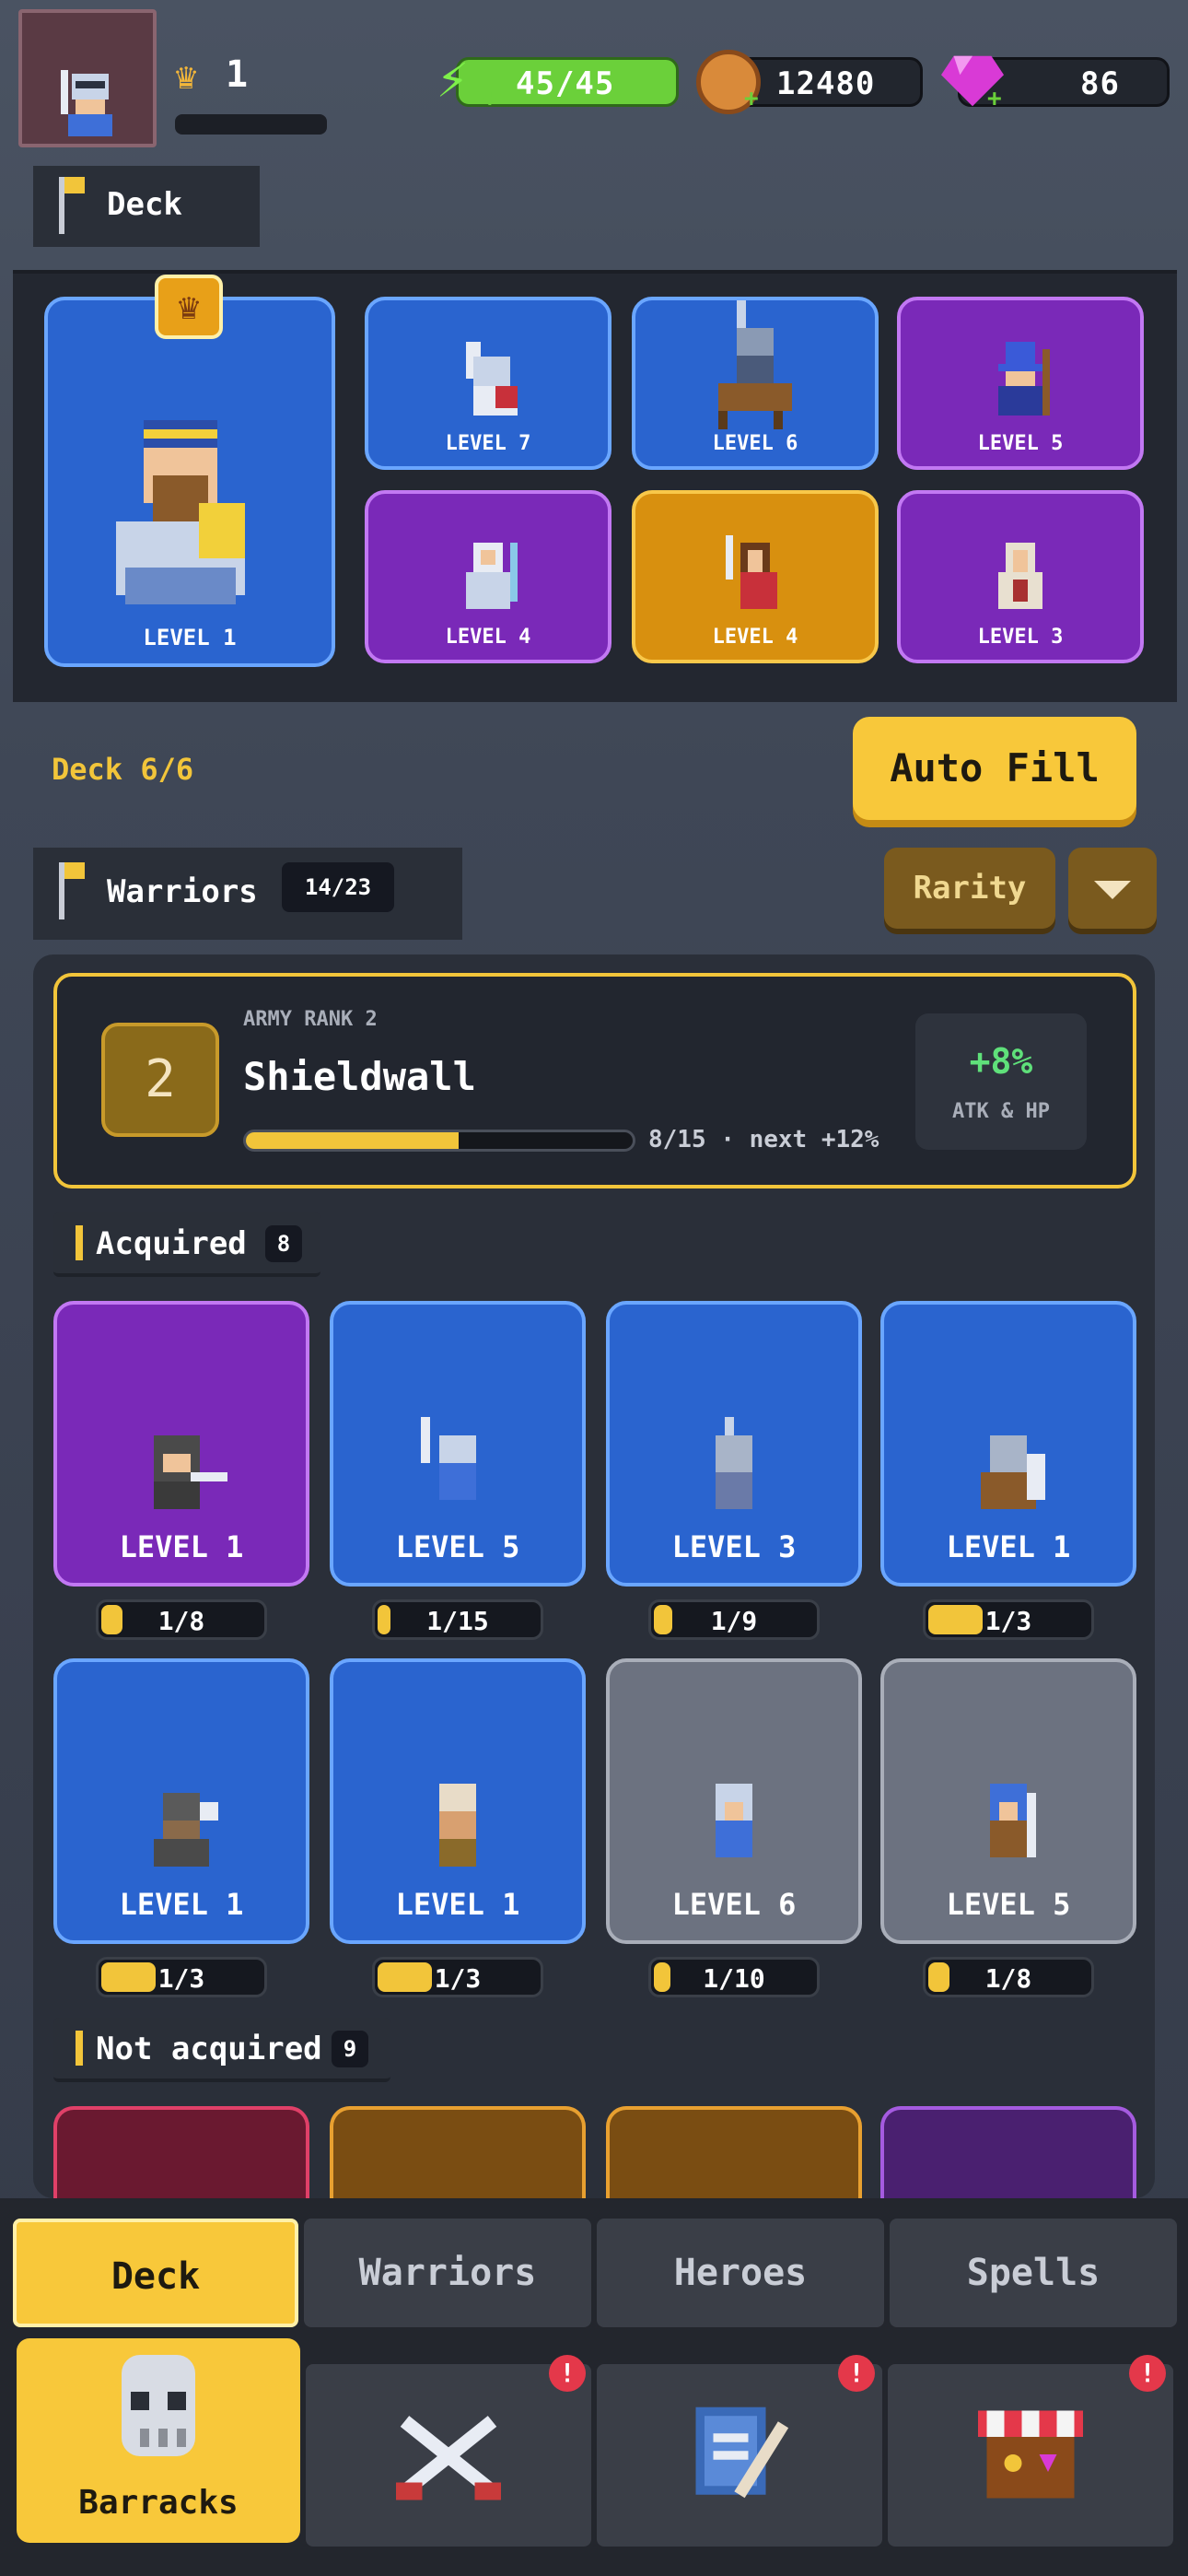 This screenshot has height=2576, width=1188. What do you see at coordinates (237, 74) in the screenshot?
I see `player-rank: 1` at bounding box center [237, 74].